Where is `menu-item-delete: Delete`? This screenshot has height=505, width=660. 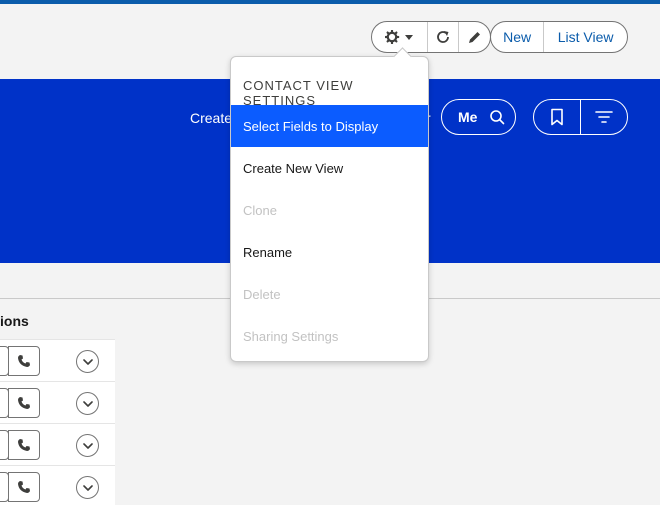 menu-item-delete: Delete is located at coordinates (262, 294).